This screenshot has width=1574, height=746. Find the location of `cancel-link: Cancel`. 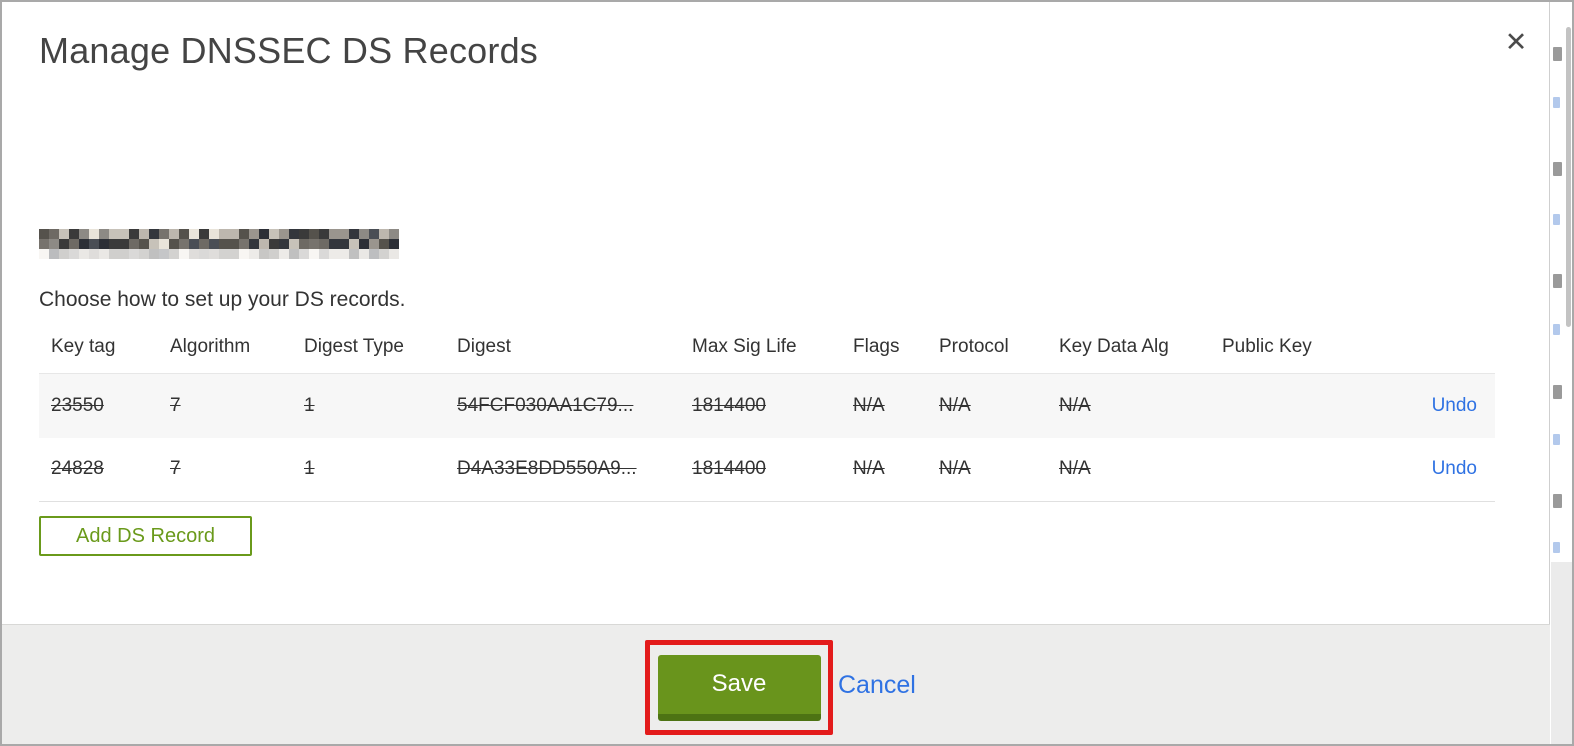

cancel-link: Cancel is located at coordinates (877, 685).